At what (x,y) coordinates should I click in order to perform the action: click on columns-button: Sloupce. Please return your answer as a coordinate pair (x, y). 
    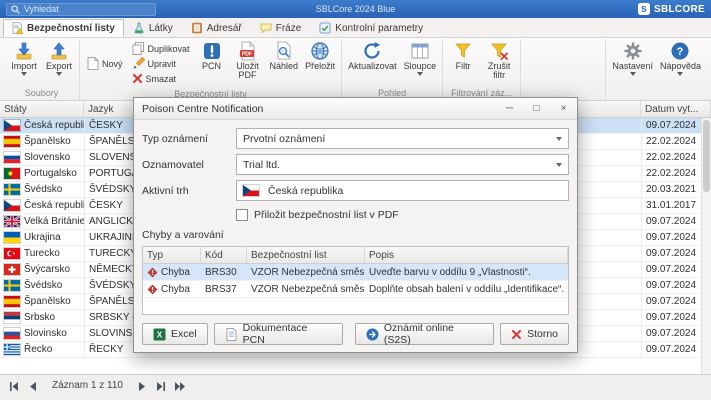
    Looking at the image, I should click on (420, 63).